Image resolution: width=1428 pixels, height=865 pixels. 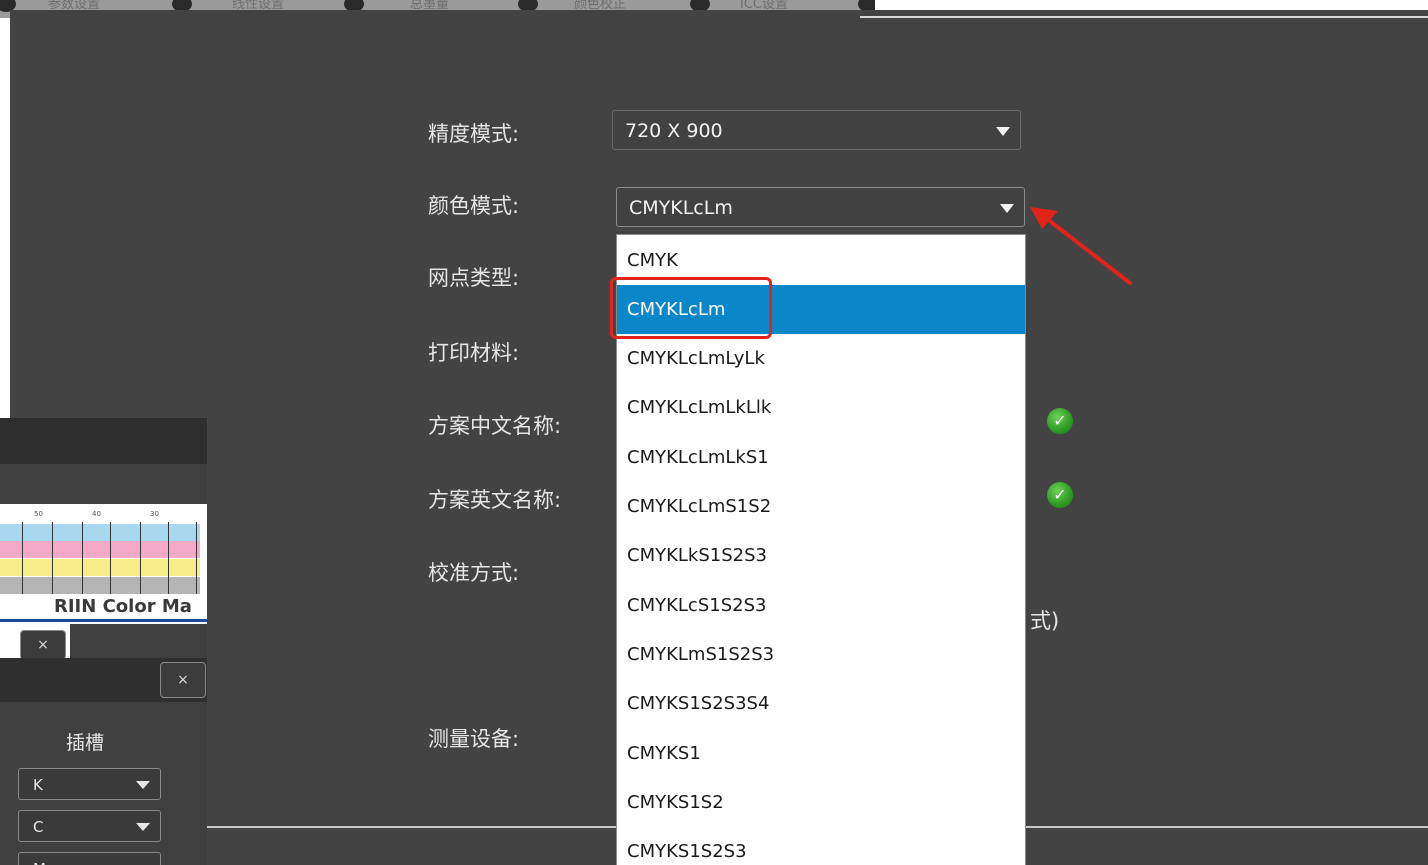 What do you see at coordinates (474, 278) in the screenshot?
I see `dot-type-label: 网点类型:` at bounding box center [474, 278].